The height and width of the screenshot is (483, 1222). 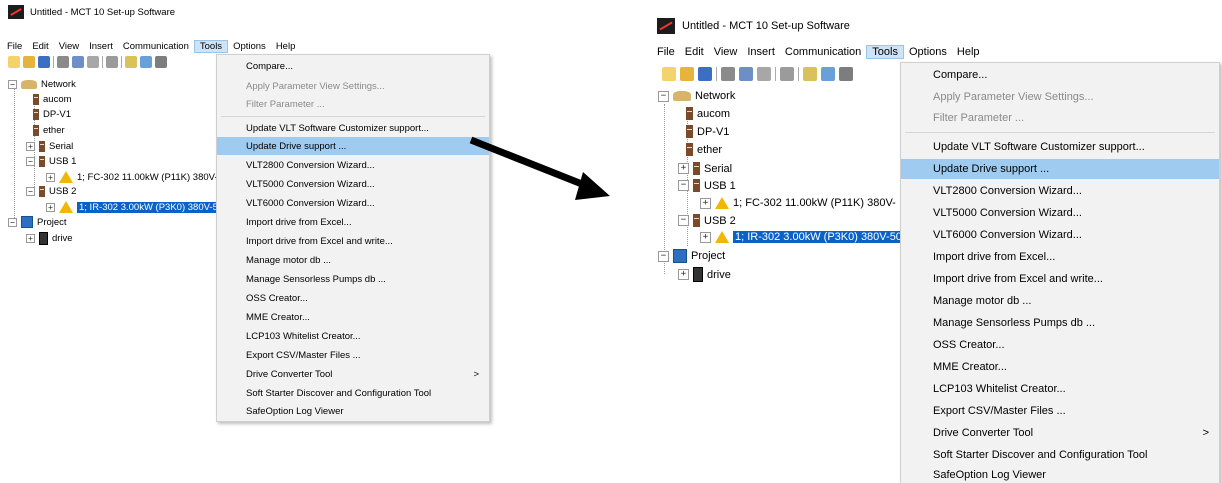 I want to click on grid-icon, so click(x=161, y=62).